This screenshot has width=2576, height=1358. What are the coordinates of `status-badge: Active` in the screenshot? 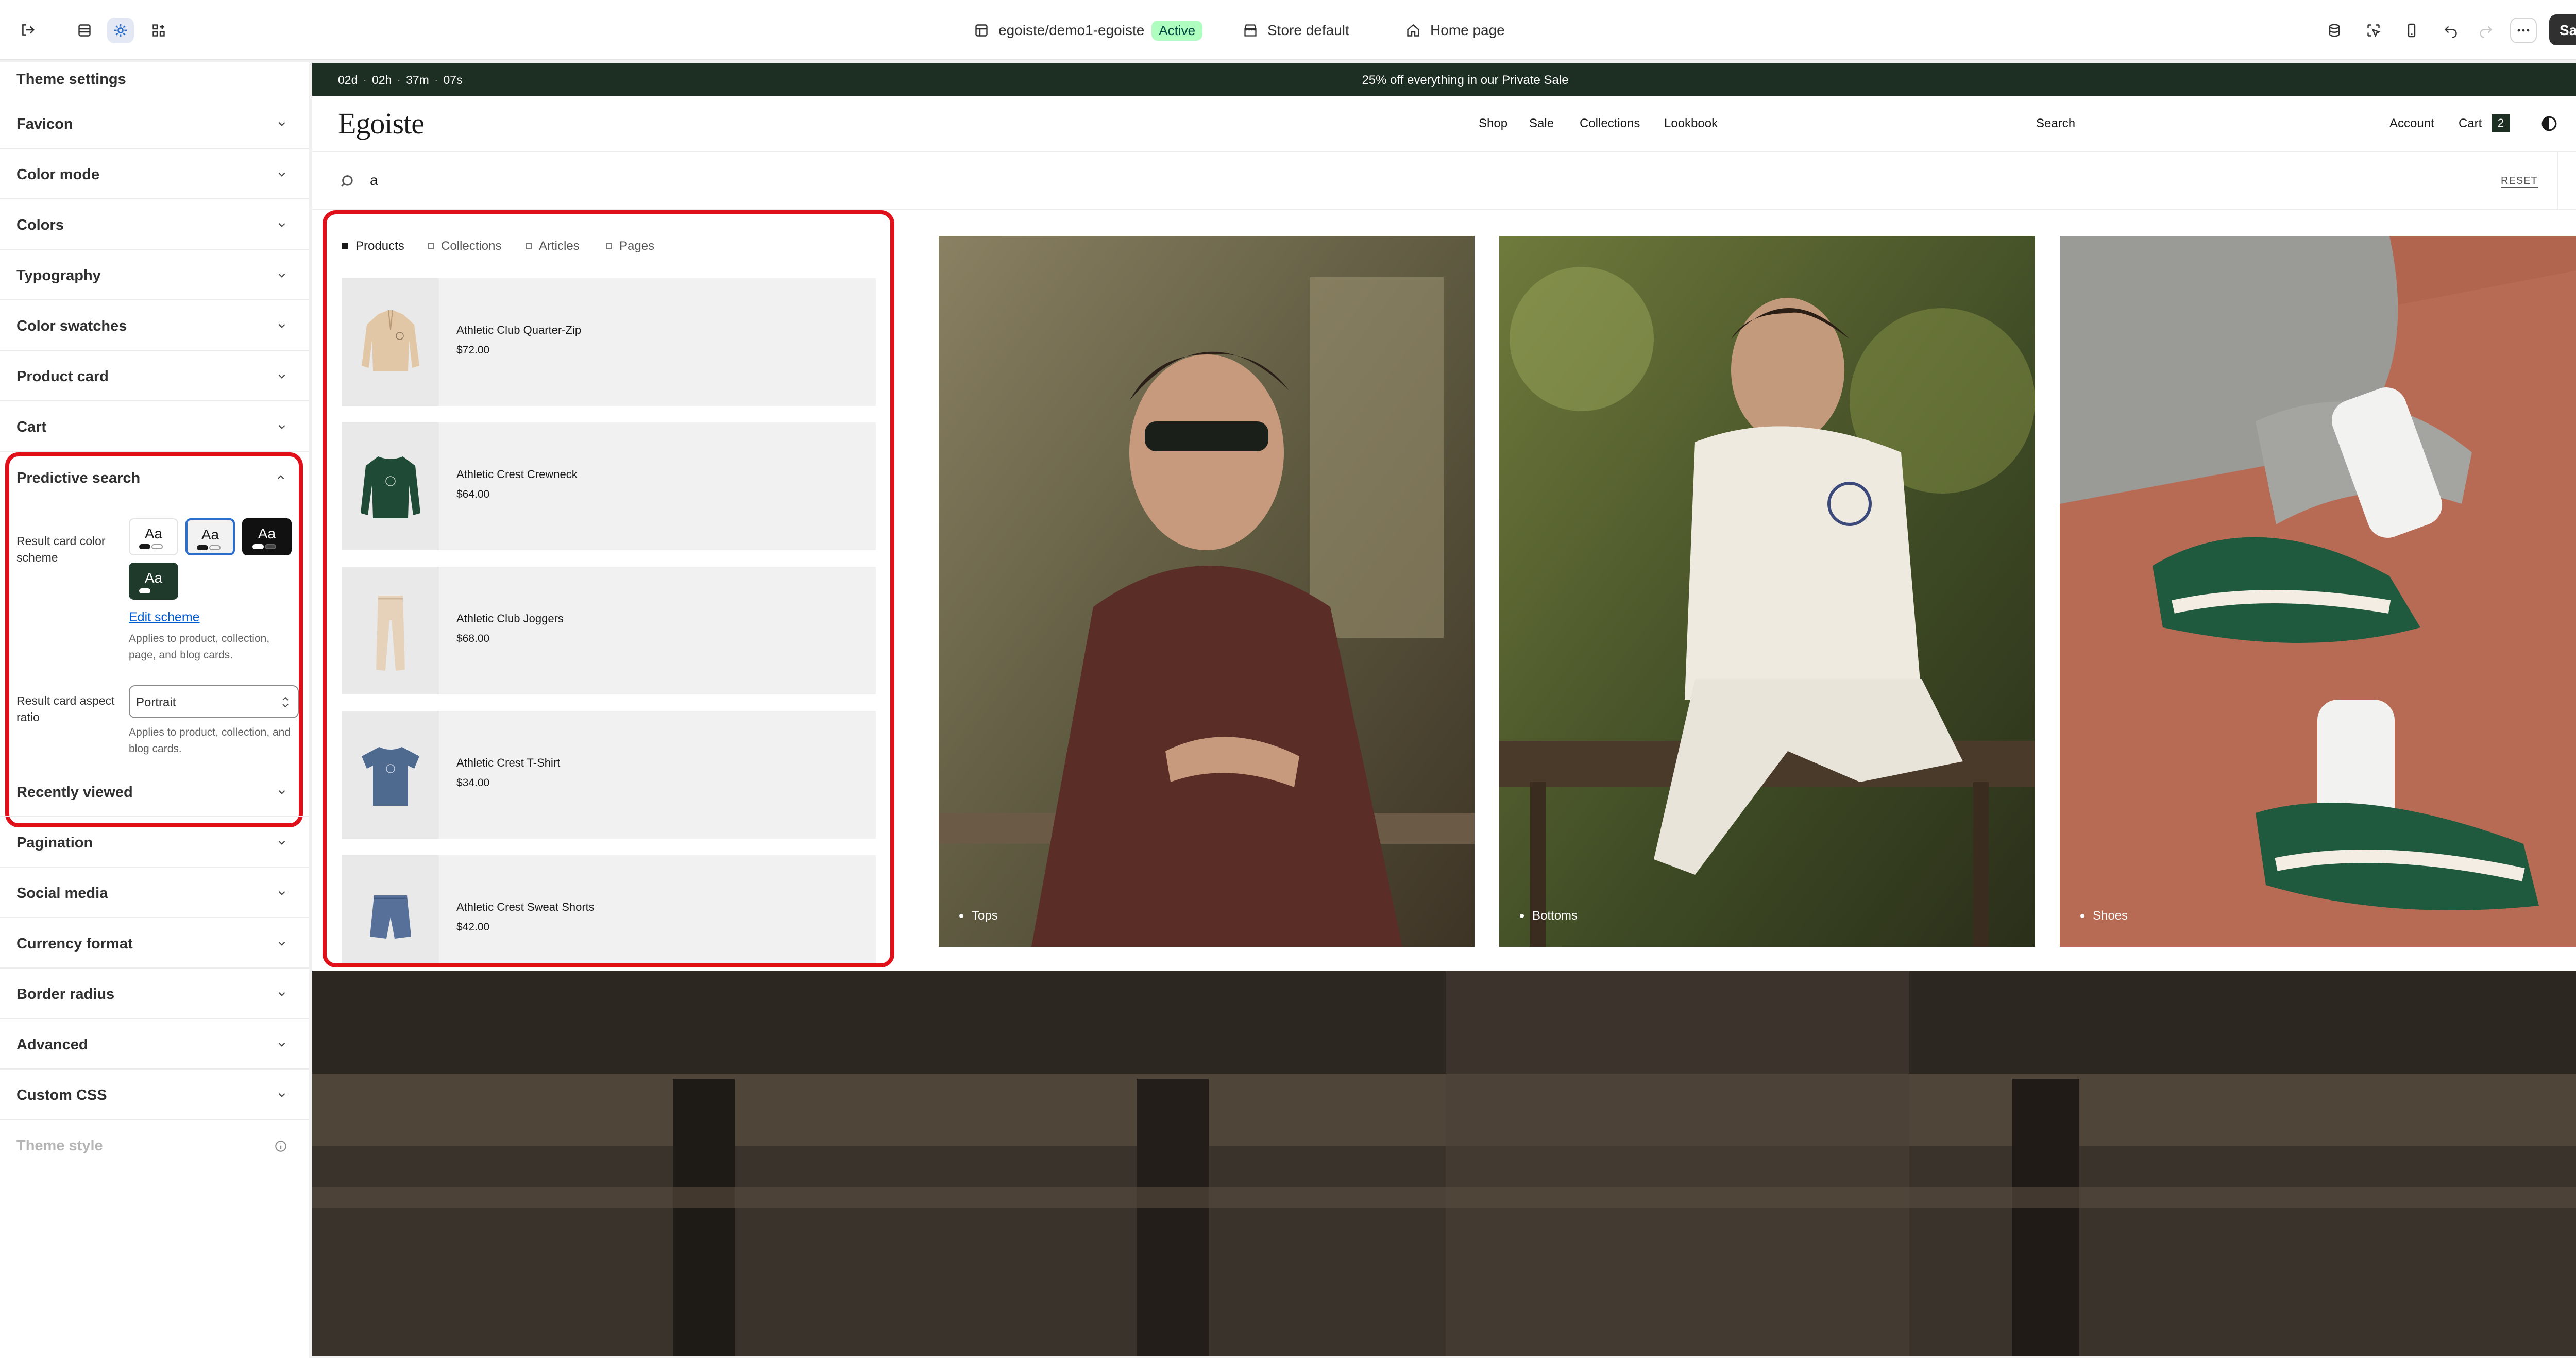 It's located at (1177, 30).